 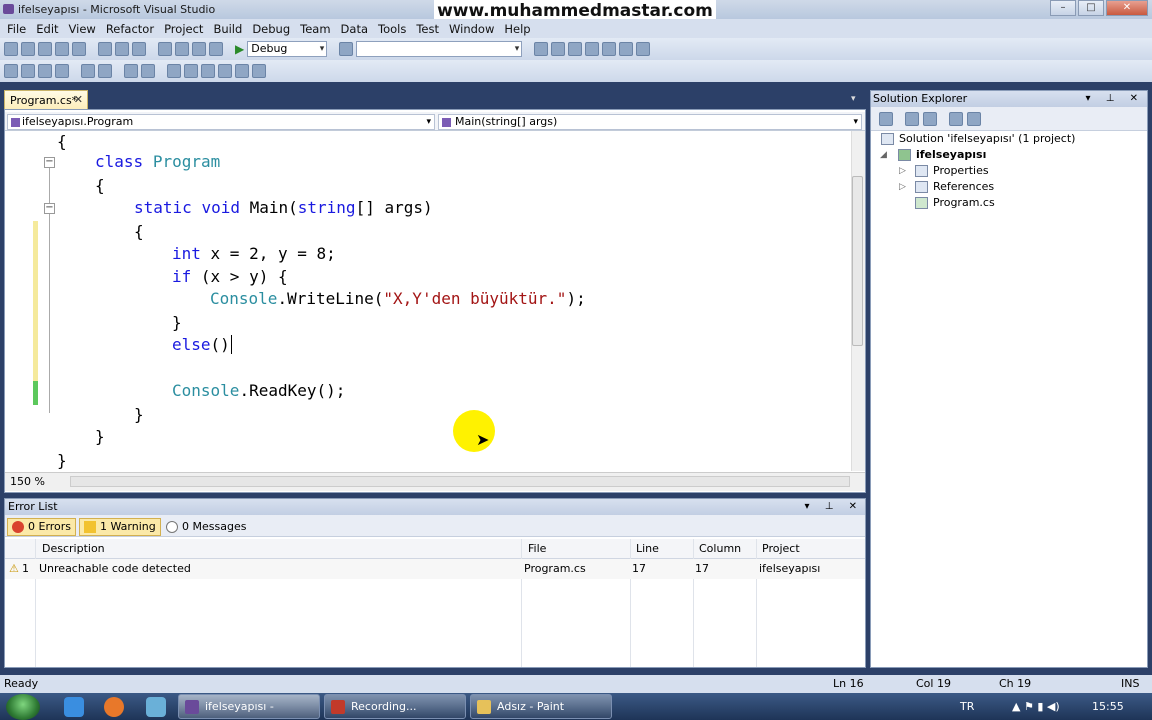 I want to click on start-page-icon, so click(x=609, y=49).